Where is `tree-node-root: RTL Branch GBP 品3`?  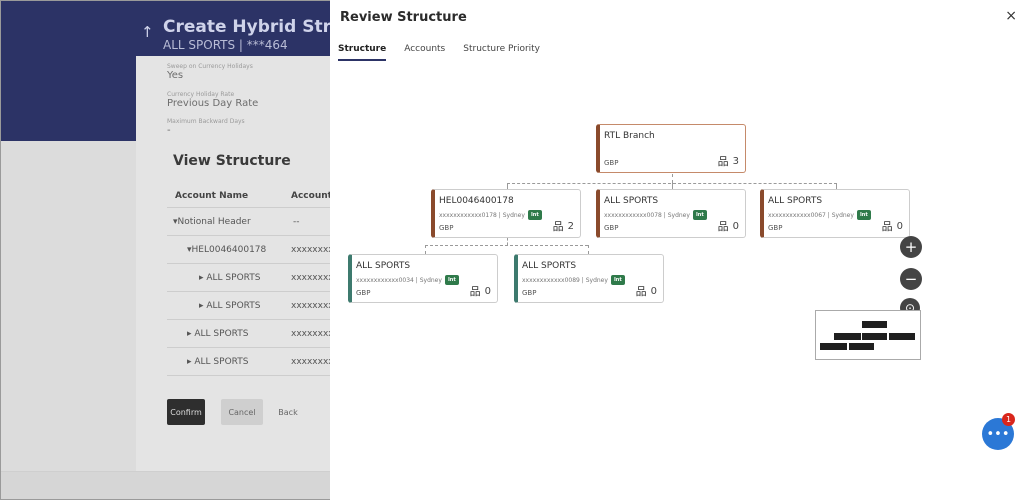
tree-node-root: RTL Branch GBP 品3 is located at coordinates (671, 148).